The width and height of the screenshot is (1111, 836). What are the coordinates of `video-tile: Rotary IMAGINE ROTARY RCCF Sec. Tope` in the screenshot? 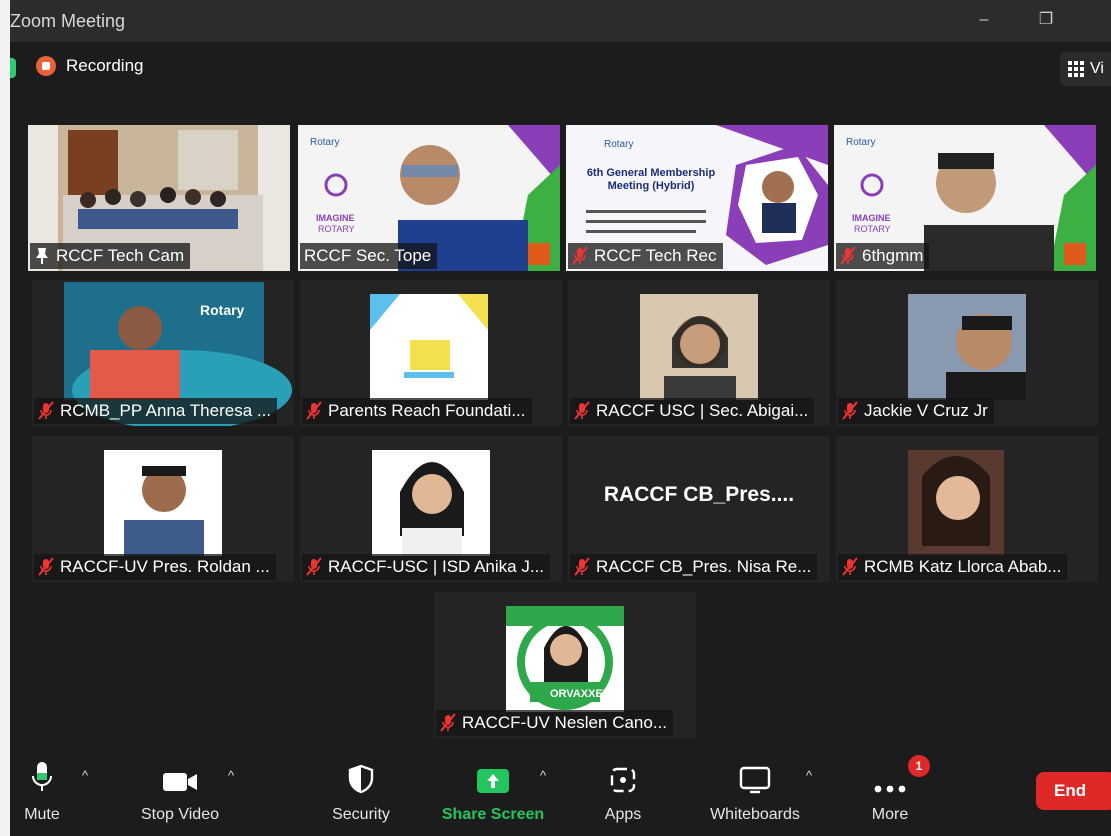 It's located at (429, 198).